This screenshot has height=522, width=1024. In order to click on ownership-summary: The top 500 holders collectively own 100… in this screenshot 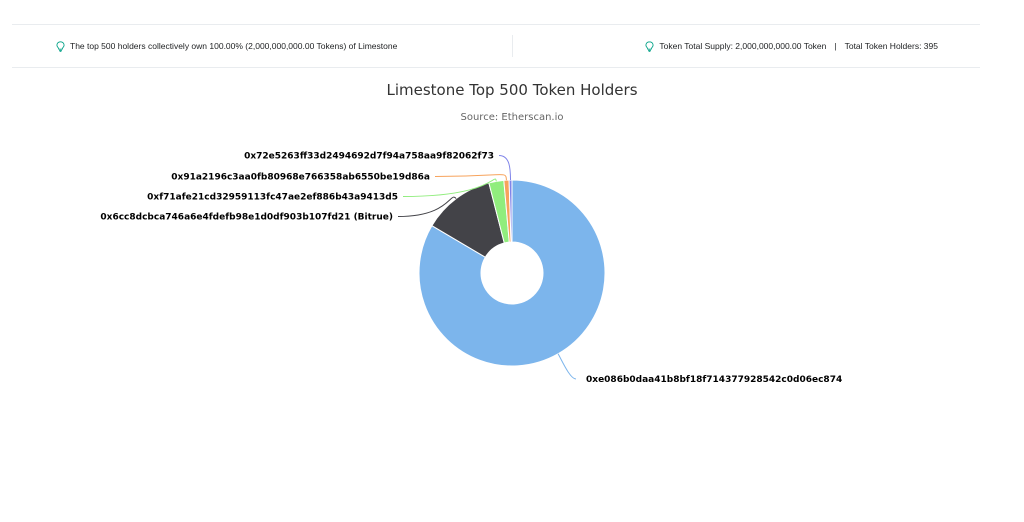, I will do `click(226, 46)`.